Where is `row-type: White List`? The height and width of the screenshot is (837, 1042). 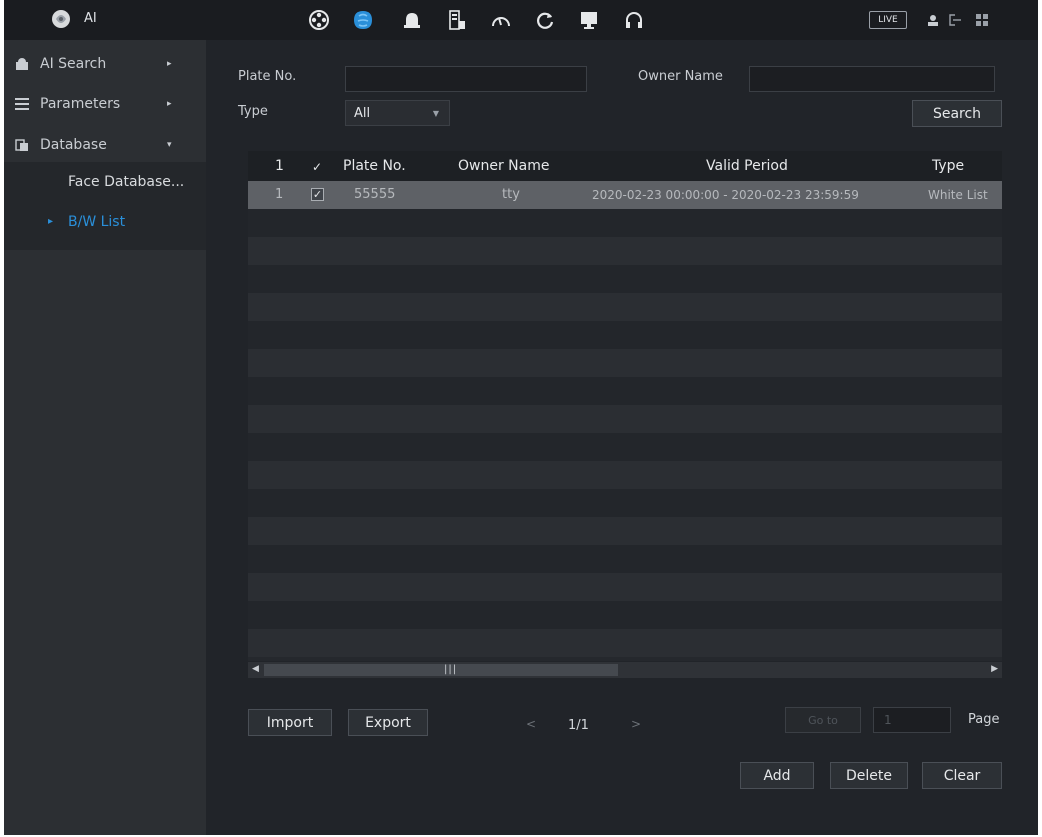 row-type: White List is located at coordinates (958, 195).